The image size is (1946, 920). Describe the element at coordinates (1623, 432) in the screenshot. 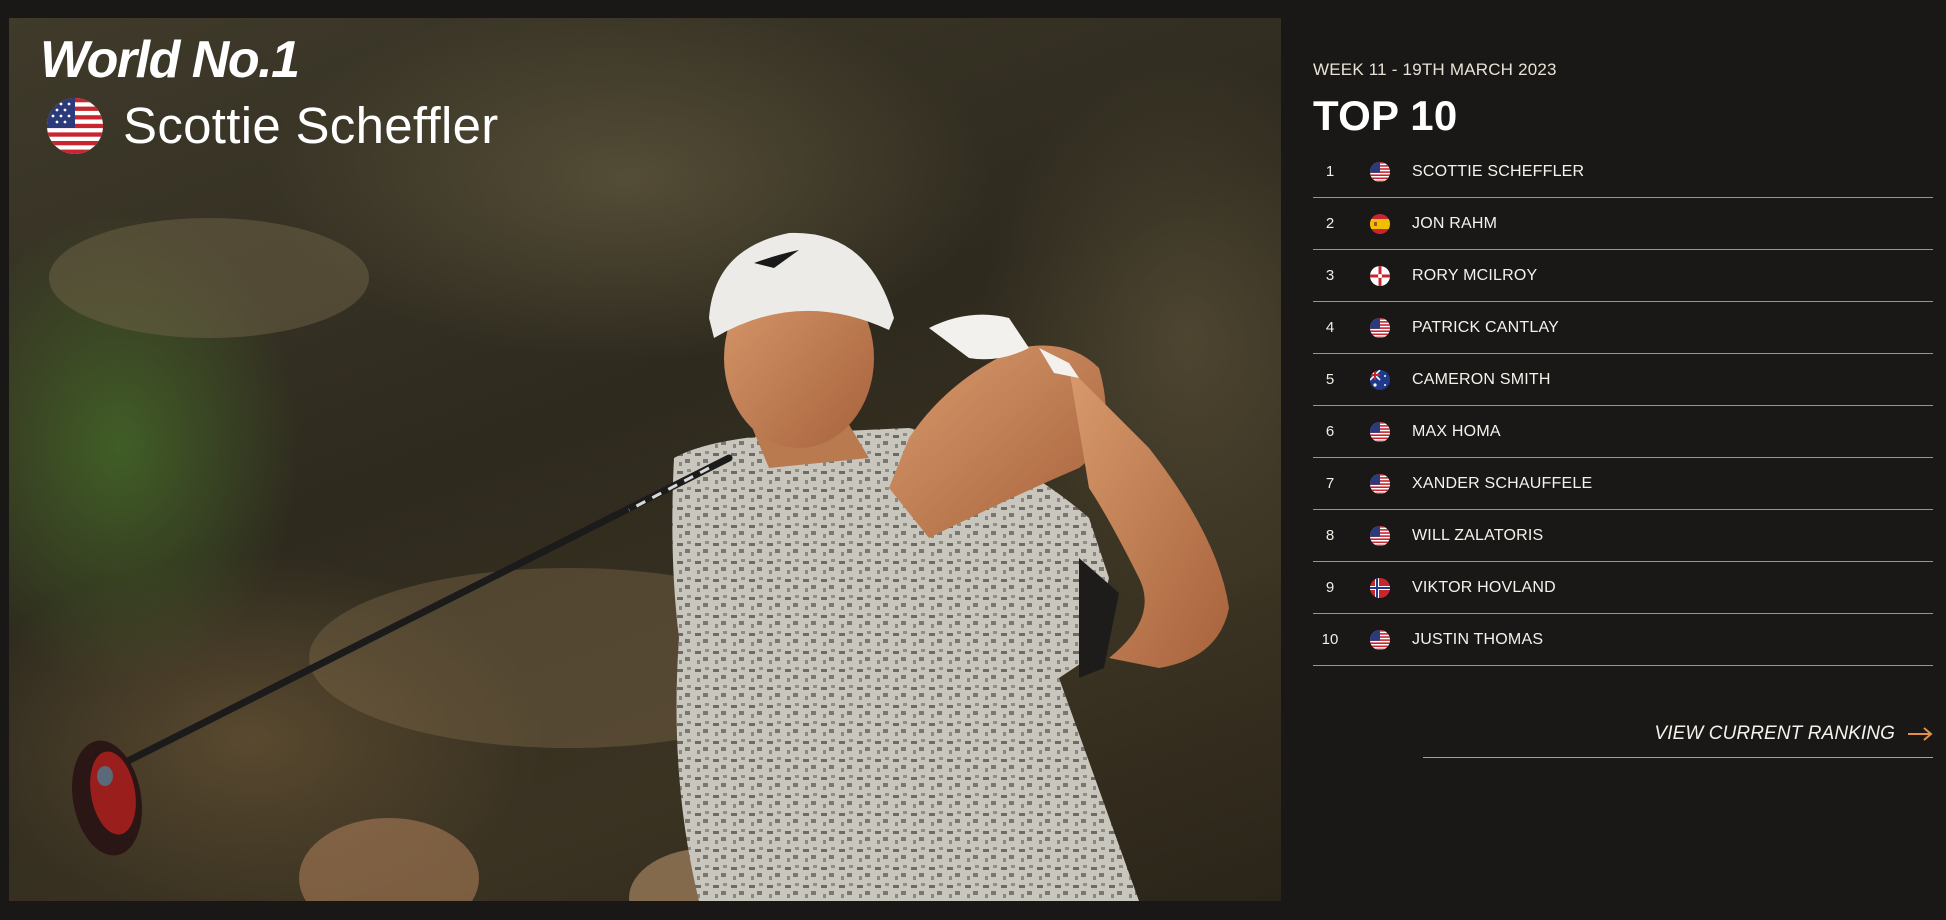

I see `ranking-row: 6 MAX HOMA` at that location.